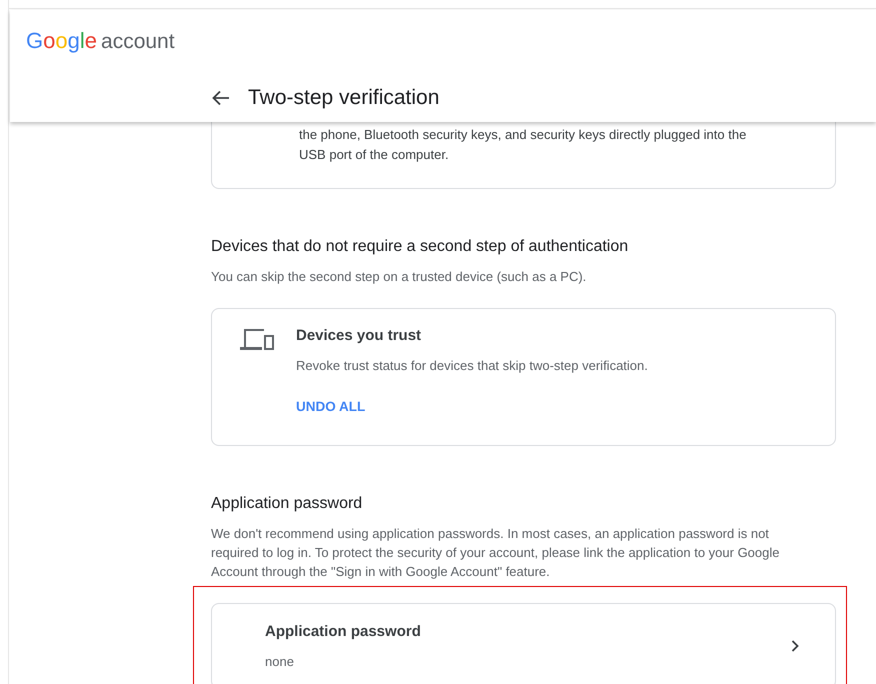  What do you see at coordinates (495, 553) in the screenshot?
I see `section-description: We don't recommend using application passwords. In most cases, an application password is not required to log in. To protect the security of your account, please link the application to your Google Account through the "Sign in with Google Account" feature.` at bounding box center [495, 553].